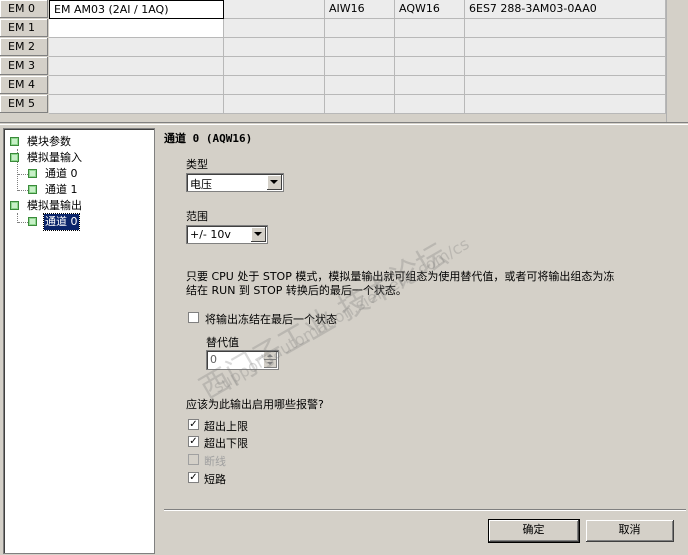 This screenshot has height=555, width=688. I want to click on channel-heading: 通道 0 (AQW16), so click(208, 138).